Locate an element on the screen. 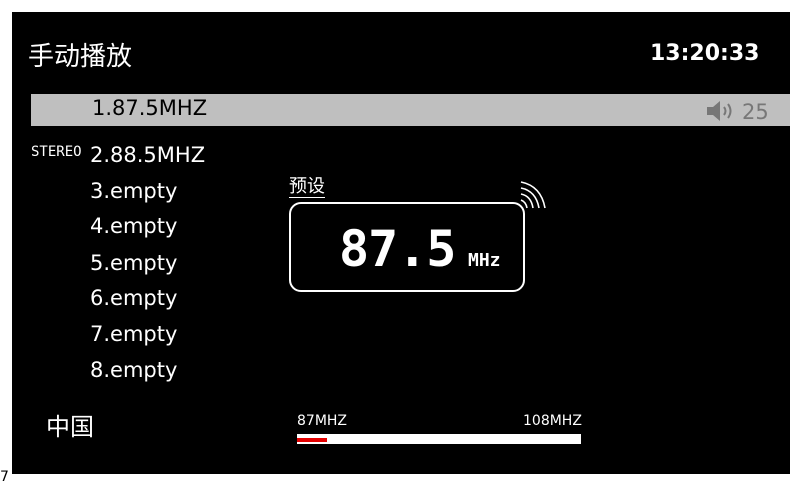  speaker-icon is located at coordinates (720, 111).